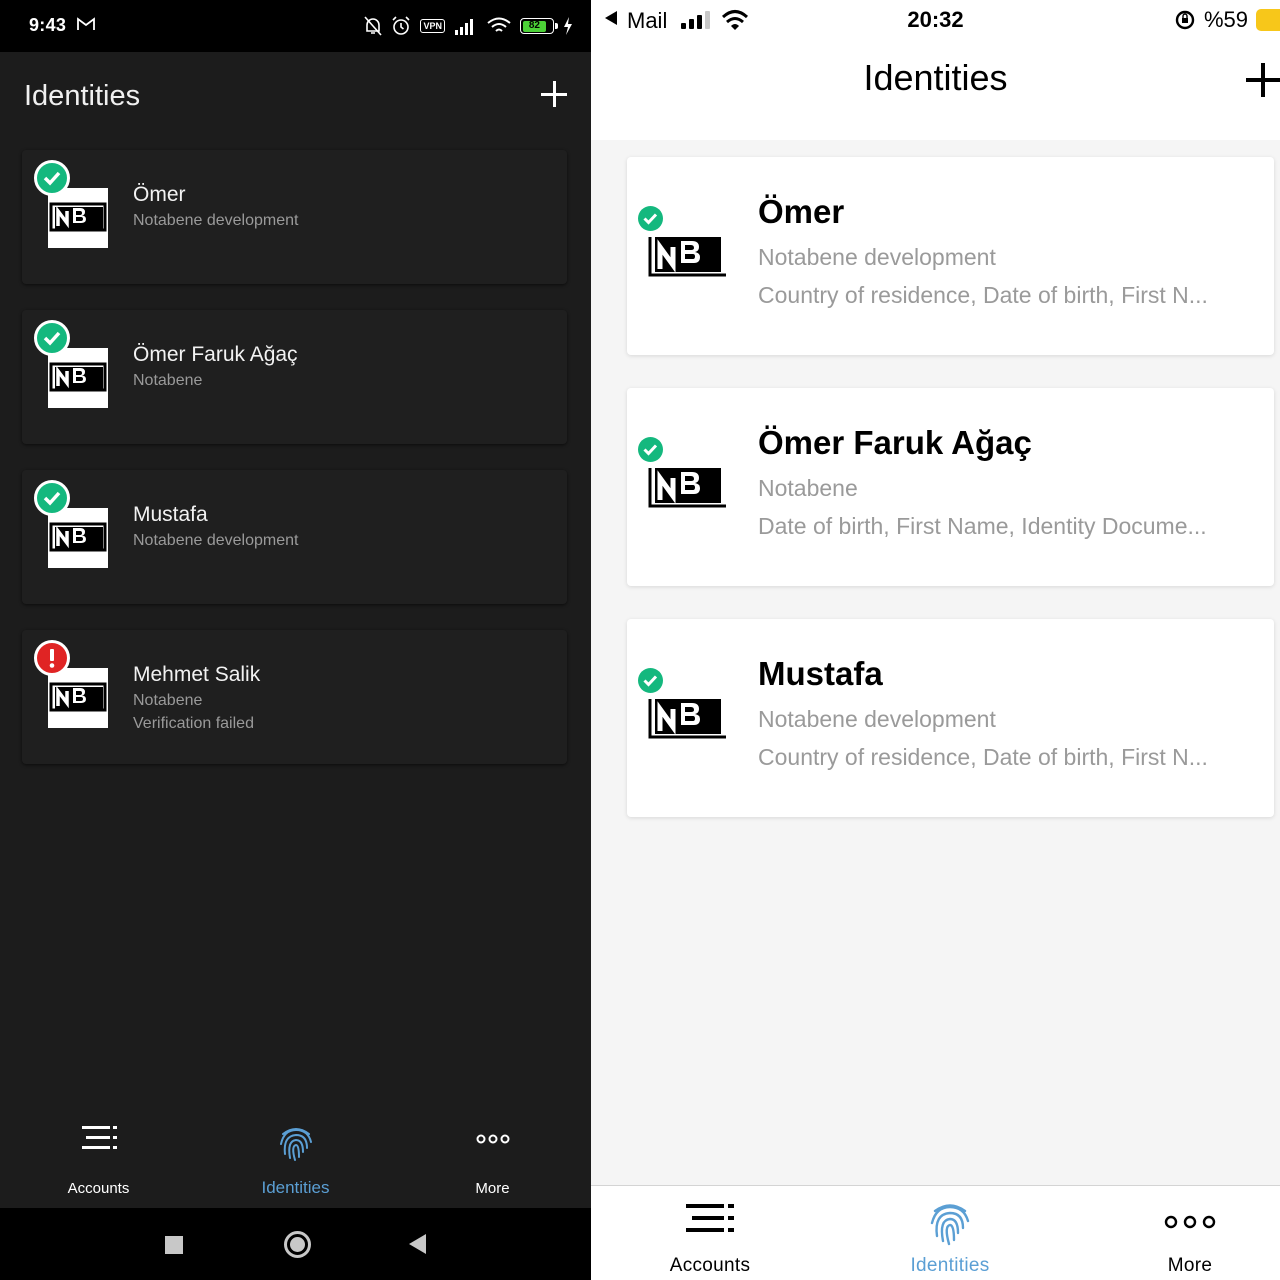  Describe the element at coordinates (1185, 20) in the screenshot. I see `orientation-lock-icon` at that location.